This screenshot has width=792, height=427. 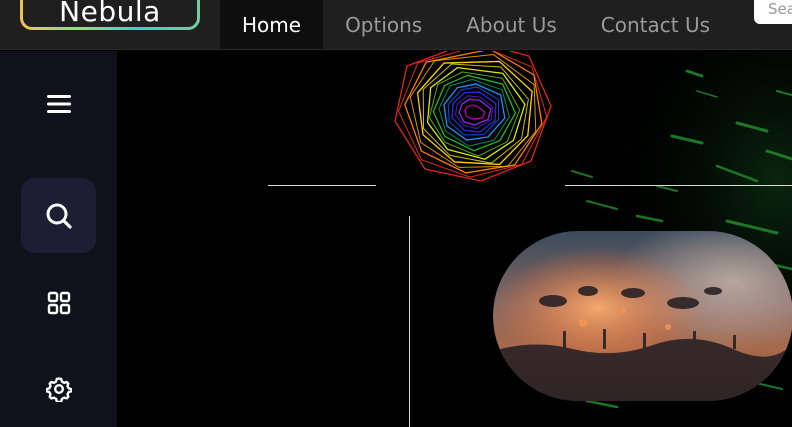 I want to click on divider-line-vertical, so click(x=409, y=321).